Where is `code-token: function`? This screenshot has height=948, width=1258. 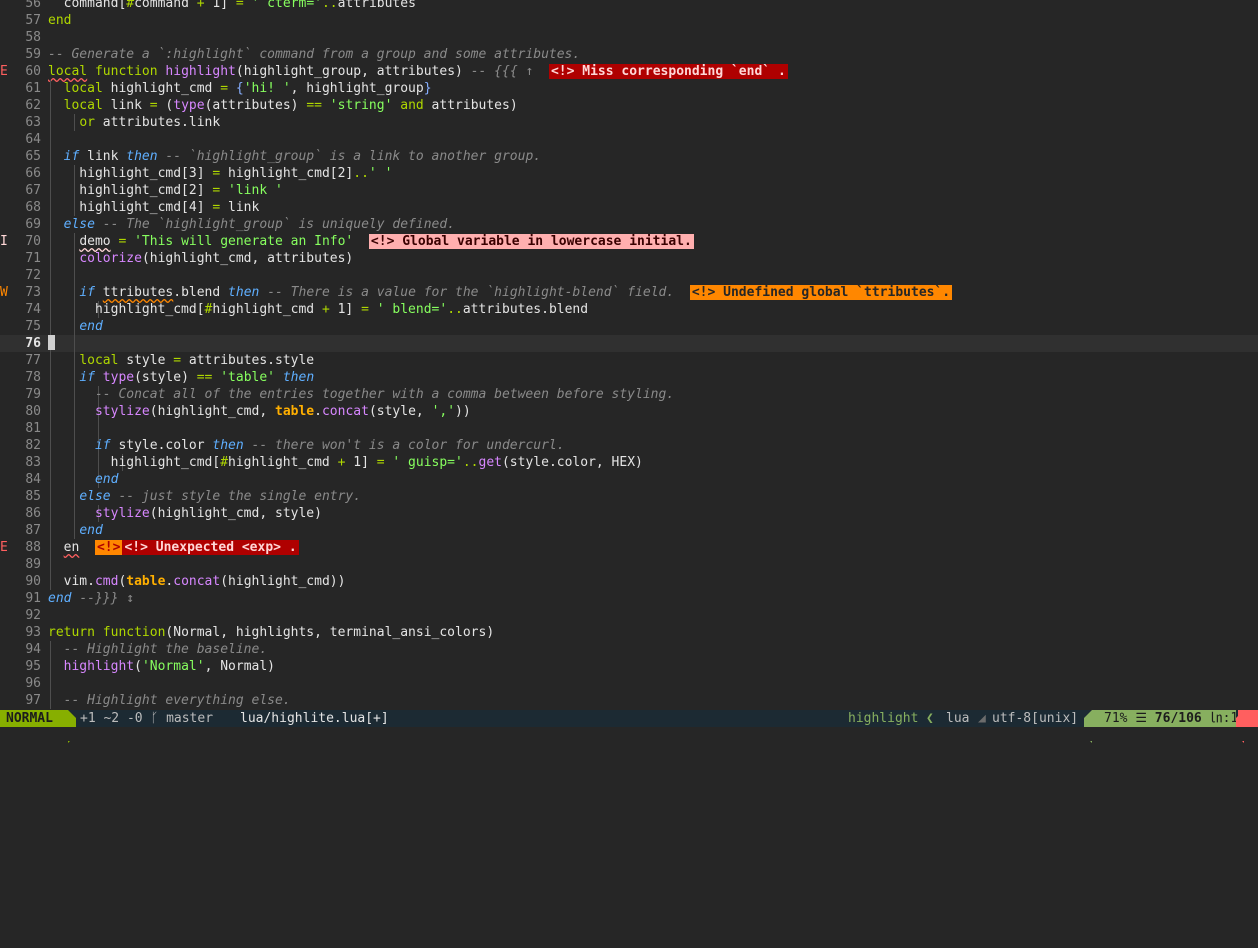 code-token: function is located at coordinates (126, 71).